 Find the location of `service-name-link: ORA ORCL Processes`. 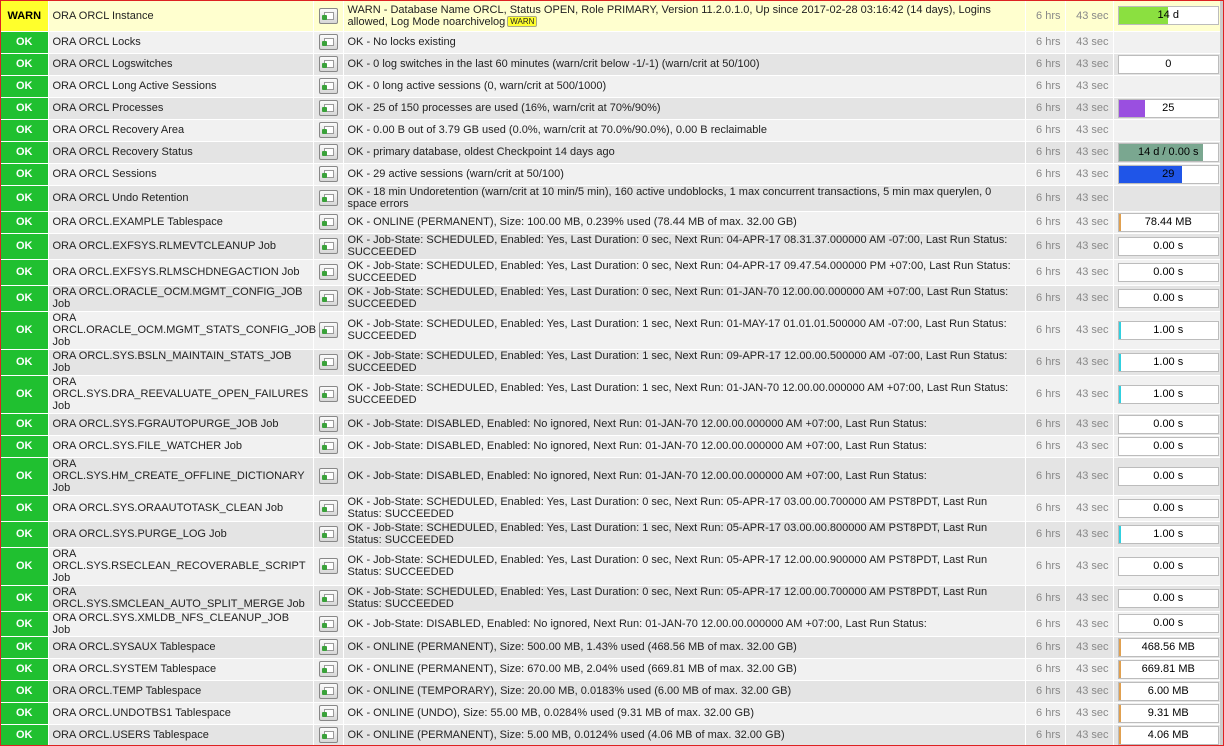

service-name-link: ORA ORCL Processes is located at coordinates (181, 108).